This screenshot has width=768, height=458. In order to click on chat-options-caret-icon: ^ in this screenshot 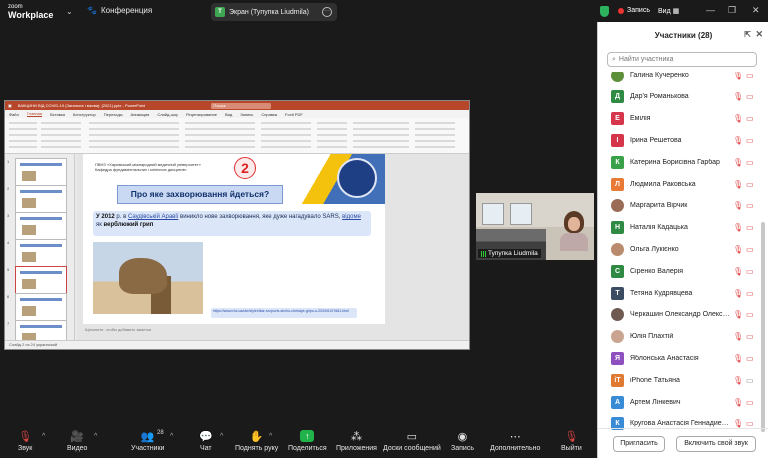, I will do `click(221, 436)`.